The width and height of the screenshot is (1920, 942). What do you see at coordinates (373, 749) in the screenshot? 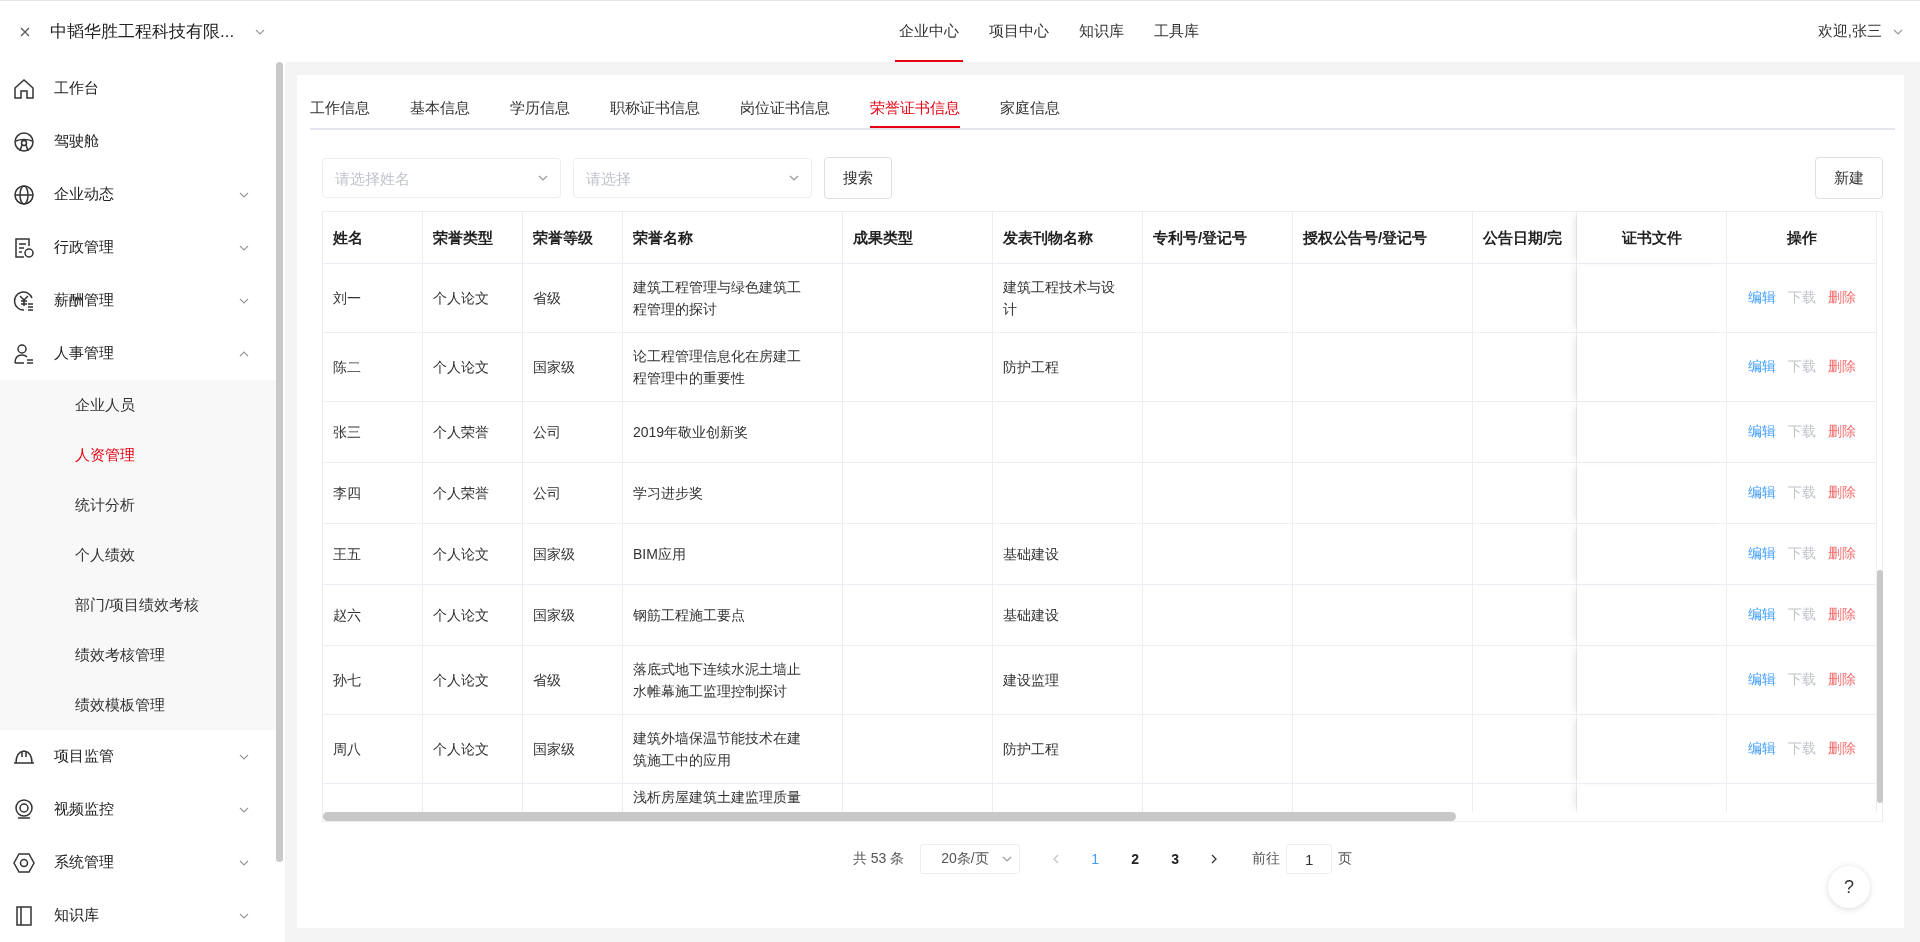
I see `table-cell: 周八` at bounding box center [373, 749].